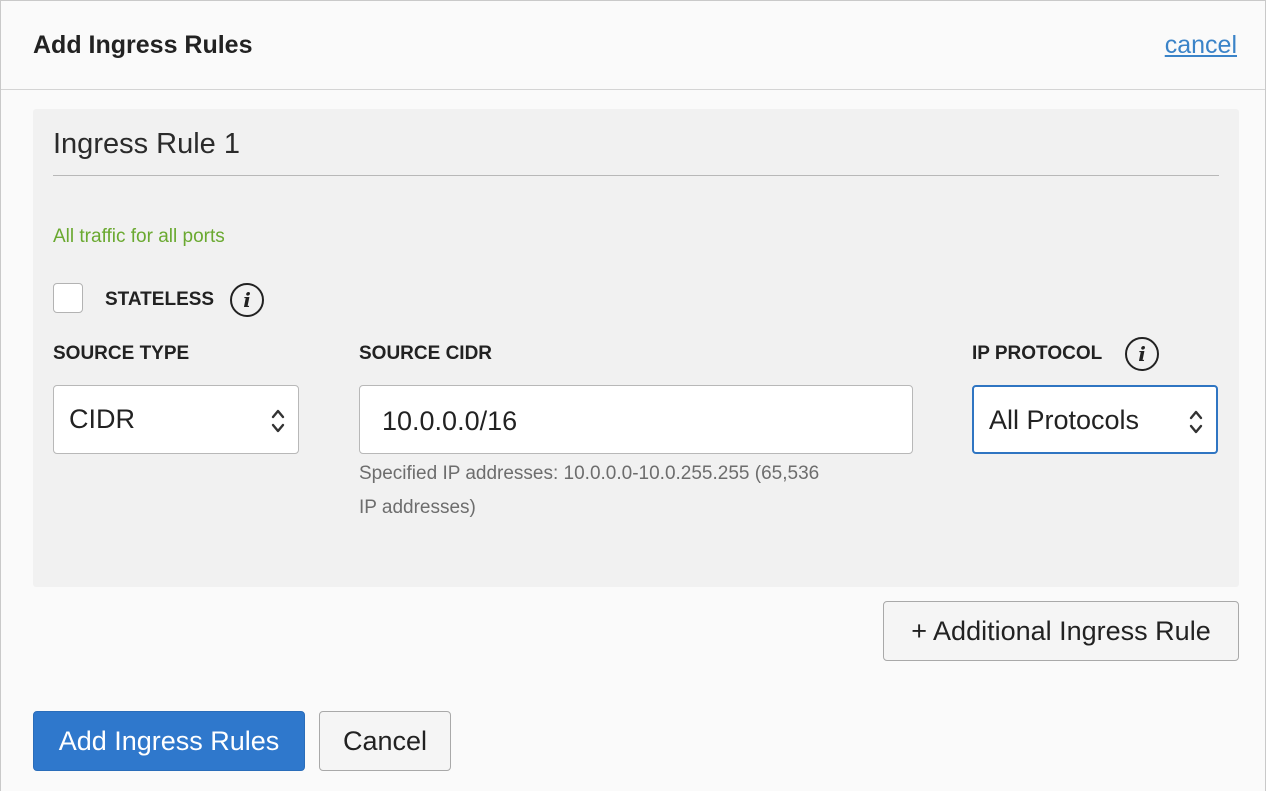 The image size is (1268, 792). I want to click on add-ingress-rules-button: Add Ingress Rules, so click(169, 741).